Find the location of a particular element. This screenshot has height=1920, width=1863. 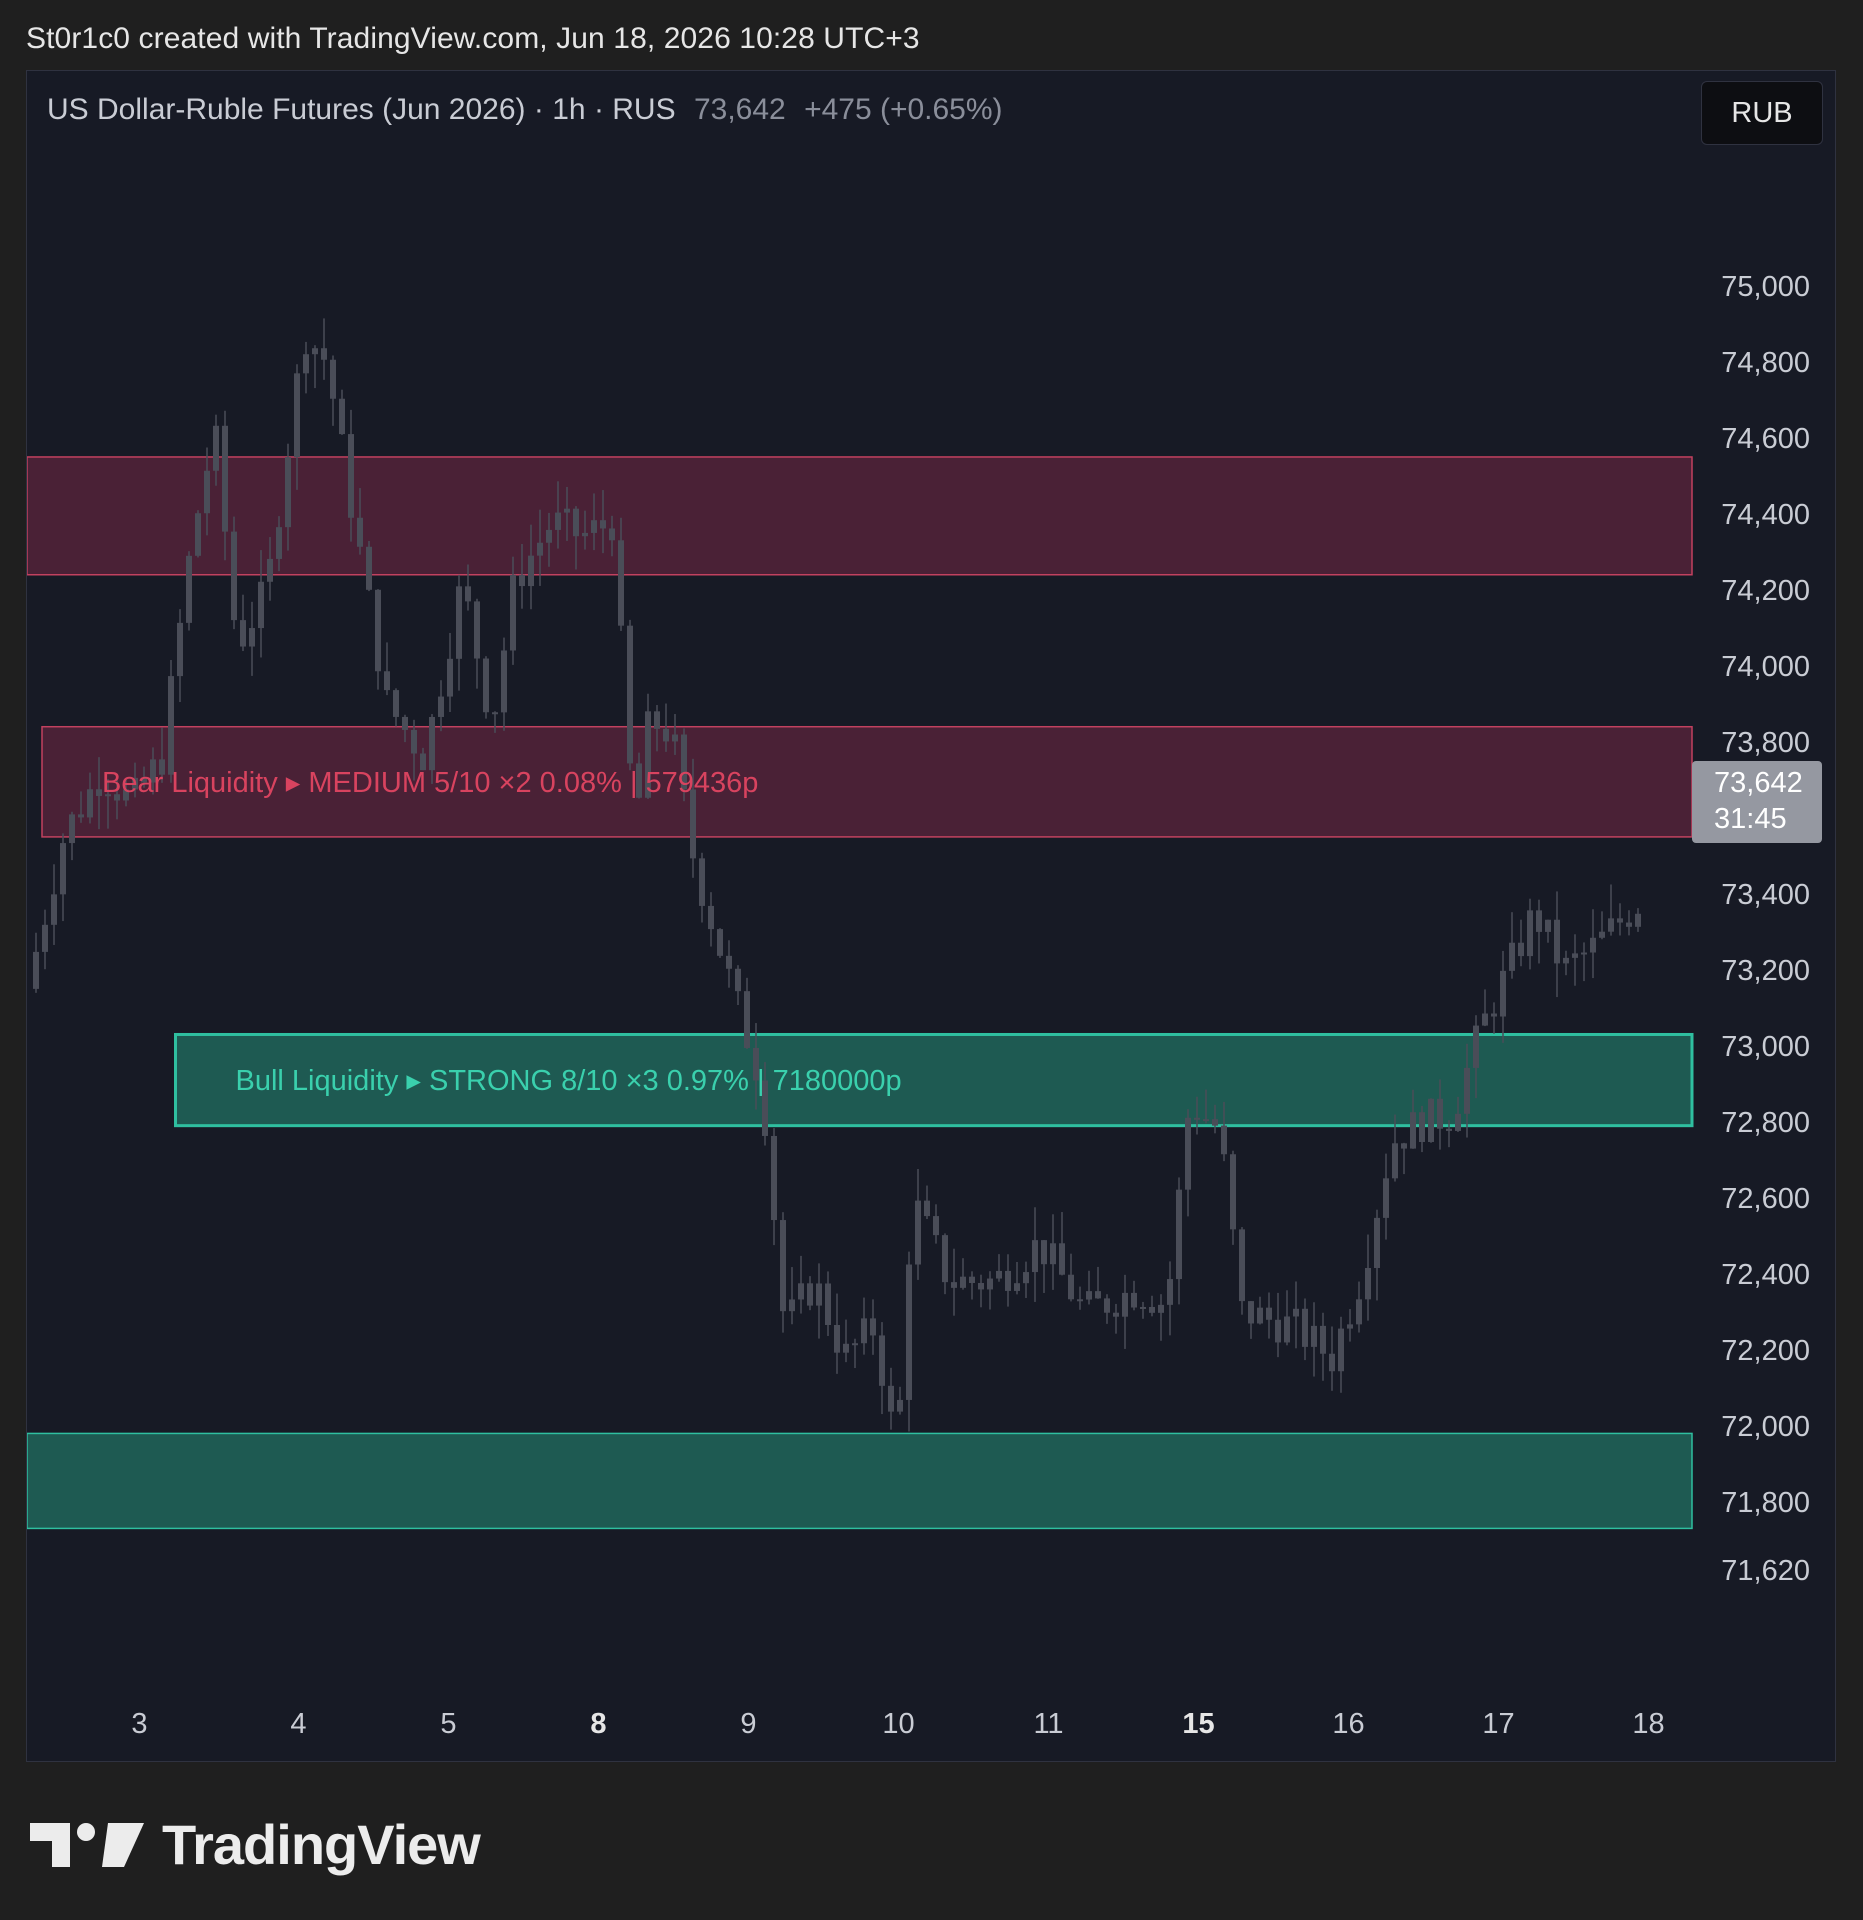

x-axis-tick-label: 5 is located at coordinates (448, 1724).